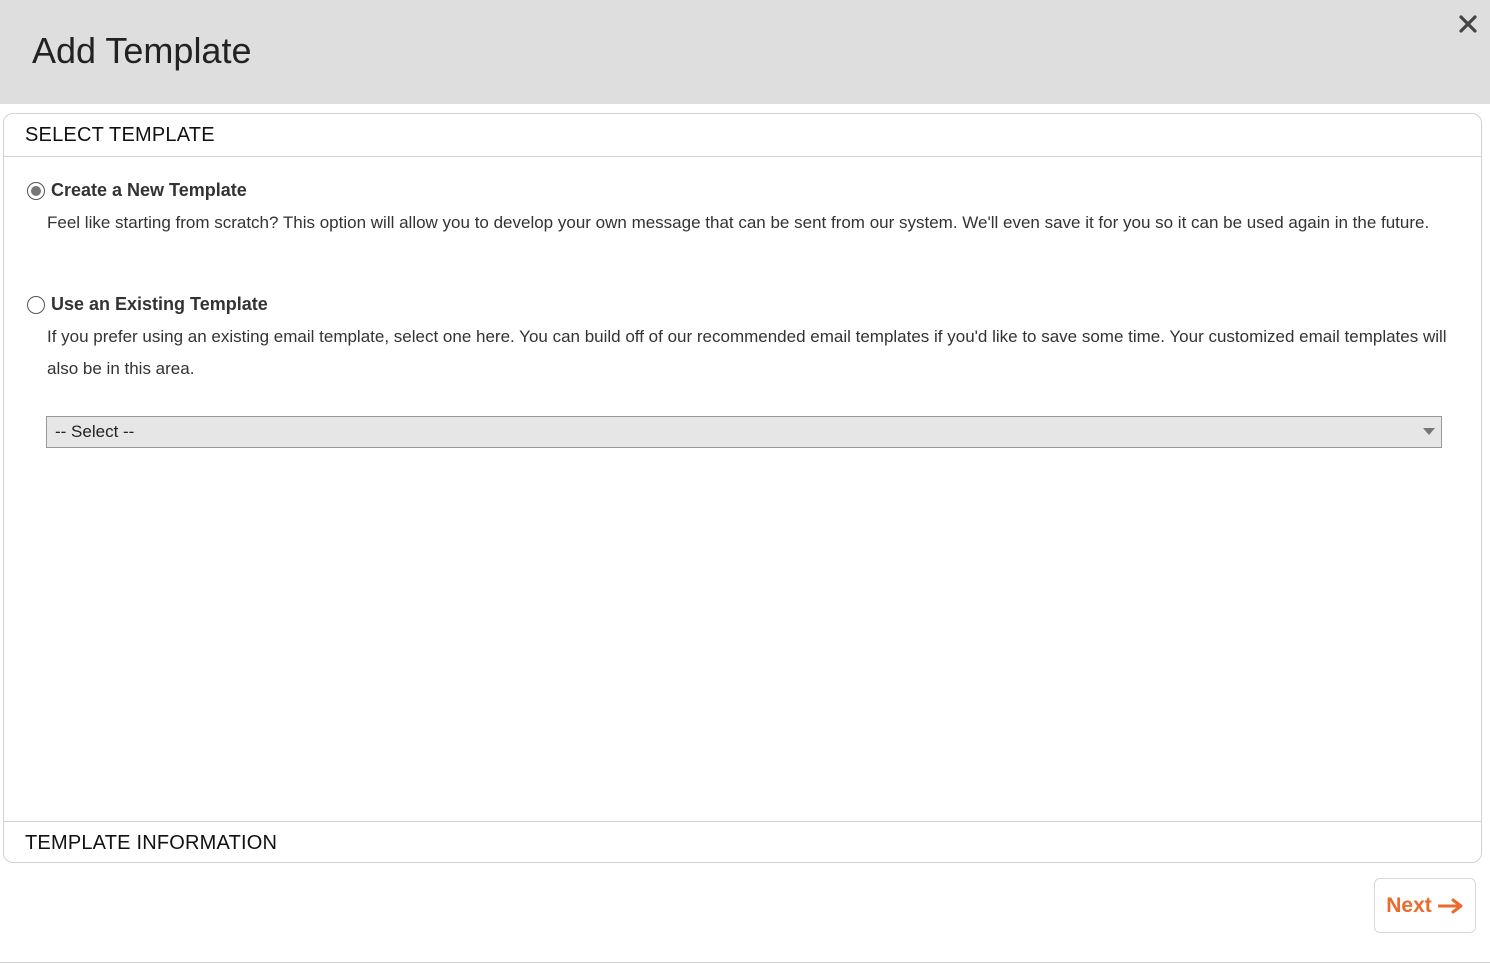  What do you see at coordinates (744, 432) in the screenshot?
I see `template-select: -- Select --` at bounding box center [744, 432].